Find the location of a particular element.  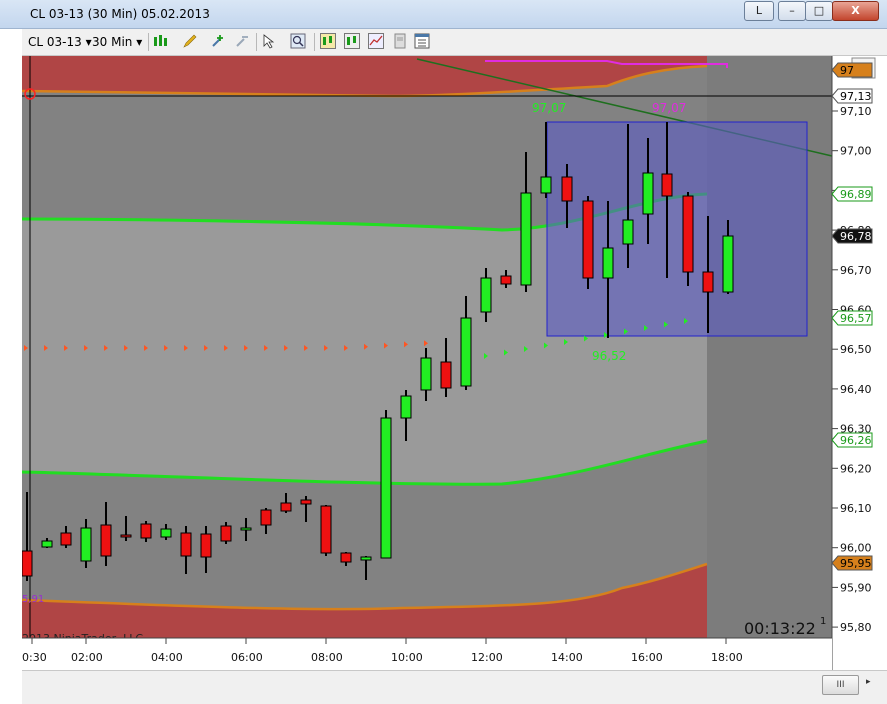

help-button: L is located at coordinates (759, 11).